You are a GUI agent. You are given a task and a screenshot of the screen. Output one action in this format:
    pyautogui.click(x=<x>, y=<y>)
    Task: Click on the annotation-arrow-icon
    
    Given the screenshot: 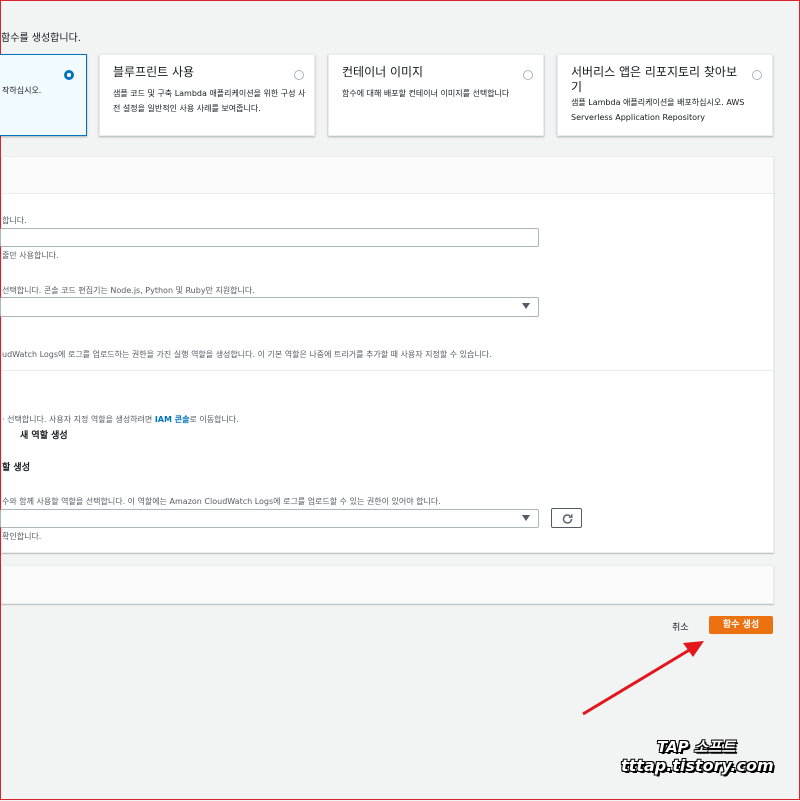 What is the action you would take?
    pyautogui.click(x=643, y=678)
    